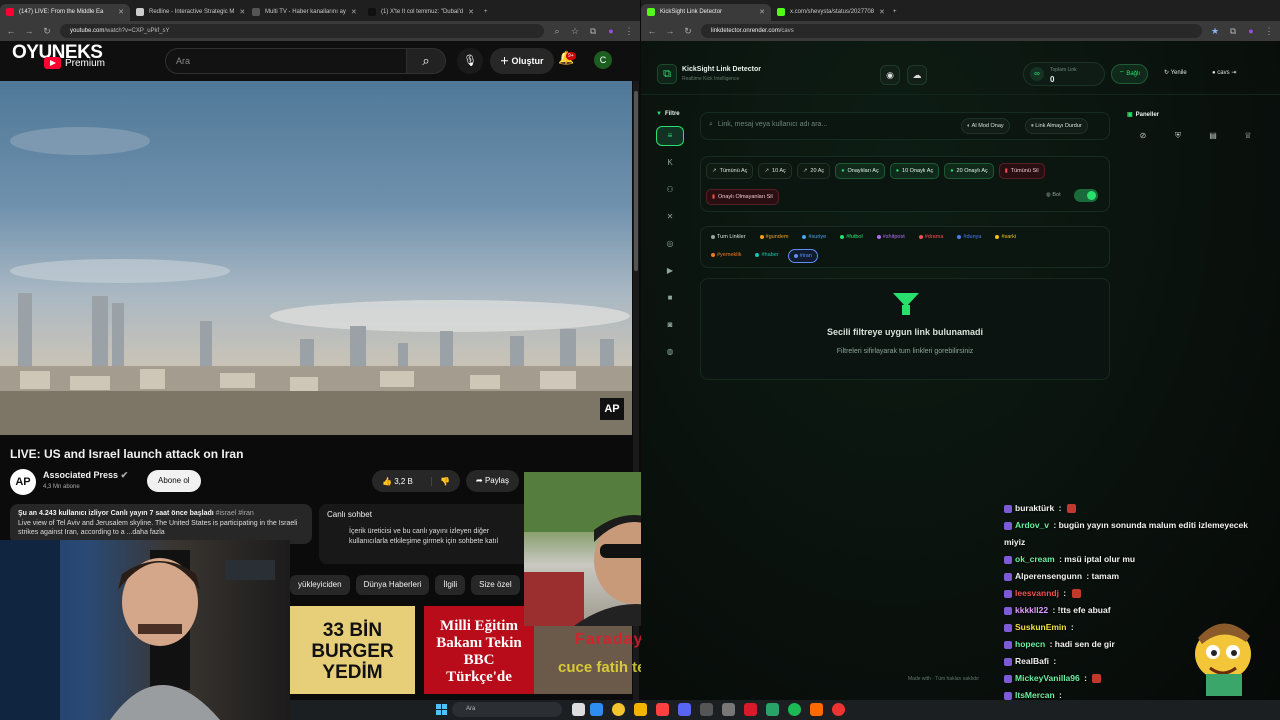  Describe the element at coordinates (1215, 31) in the screenshot. I see `bookmark-star-icon: ★` at that location.